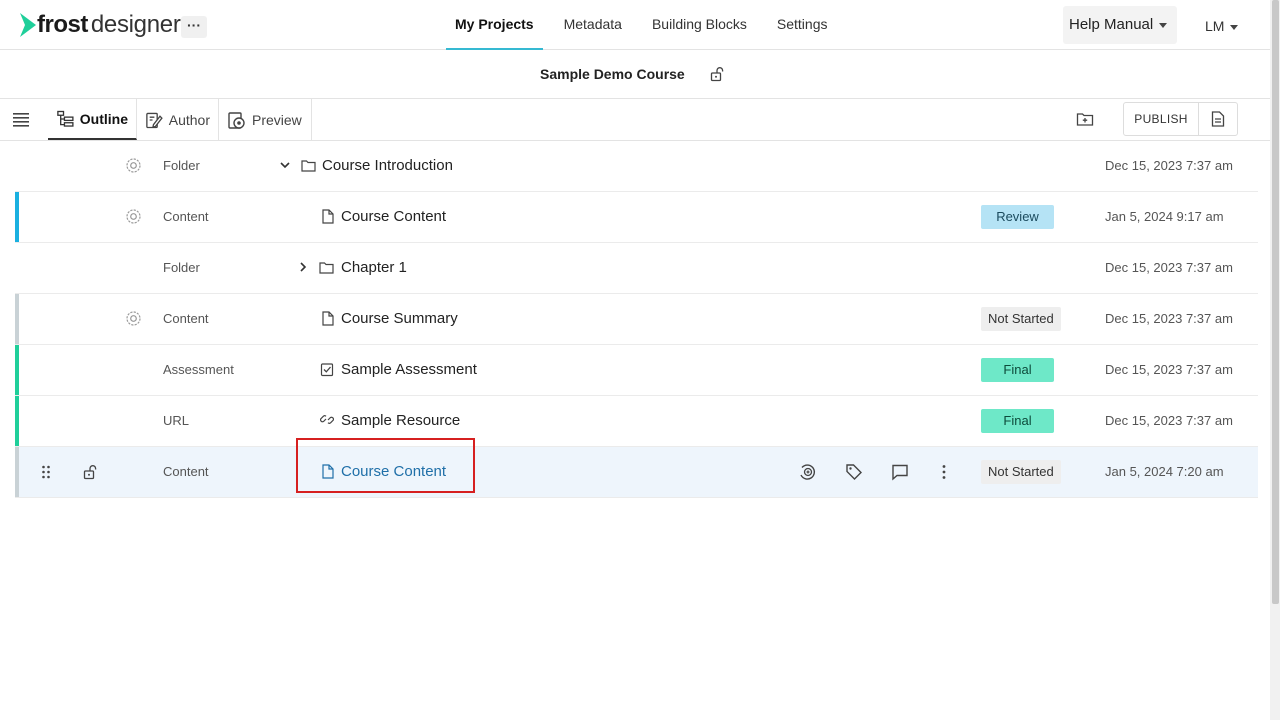 The width and height of the screenshot is (1280, 720). I want to click on course-title: Sample Demo Course, so click(612, 74).